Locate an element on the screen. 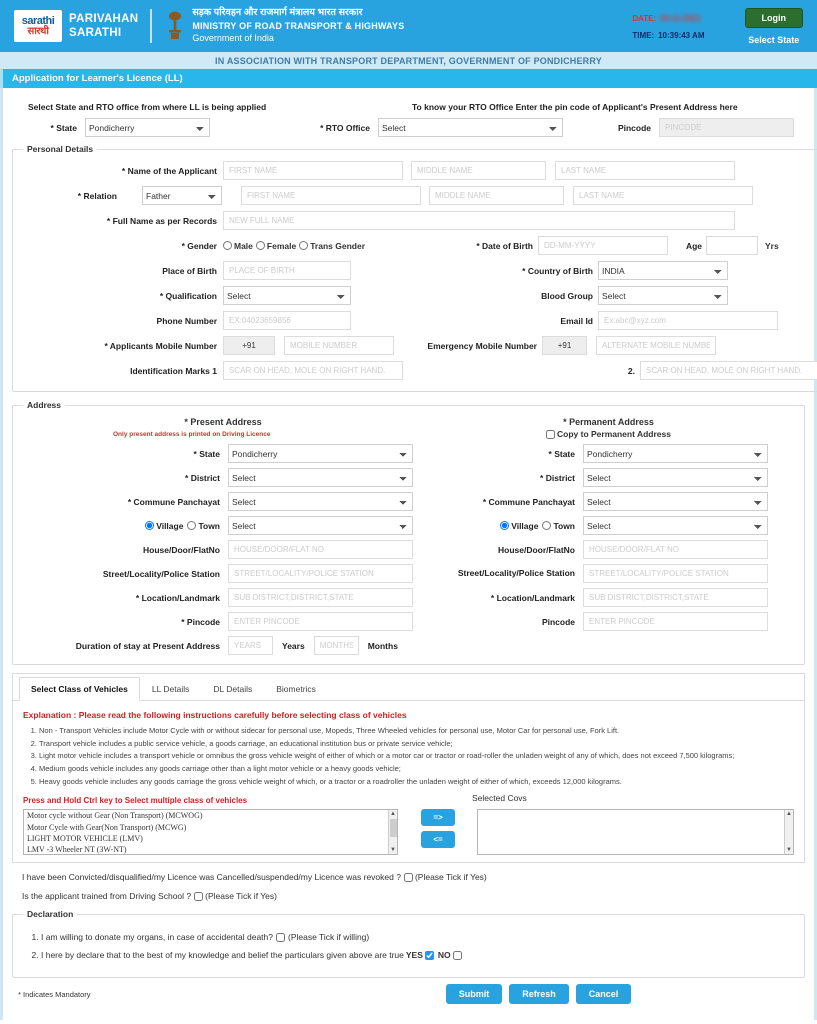  cov-option: LIGHT MOTOR VEHICLE (LMV) is located at coordinates (210, 838).